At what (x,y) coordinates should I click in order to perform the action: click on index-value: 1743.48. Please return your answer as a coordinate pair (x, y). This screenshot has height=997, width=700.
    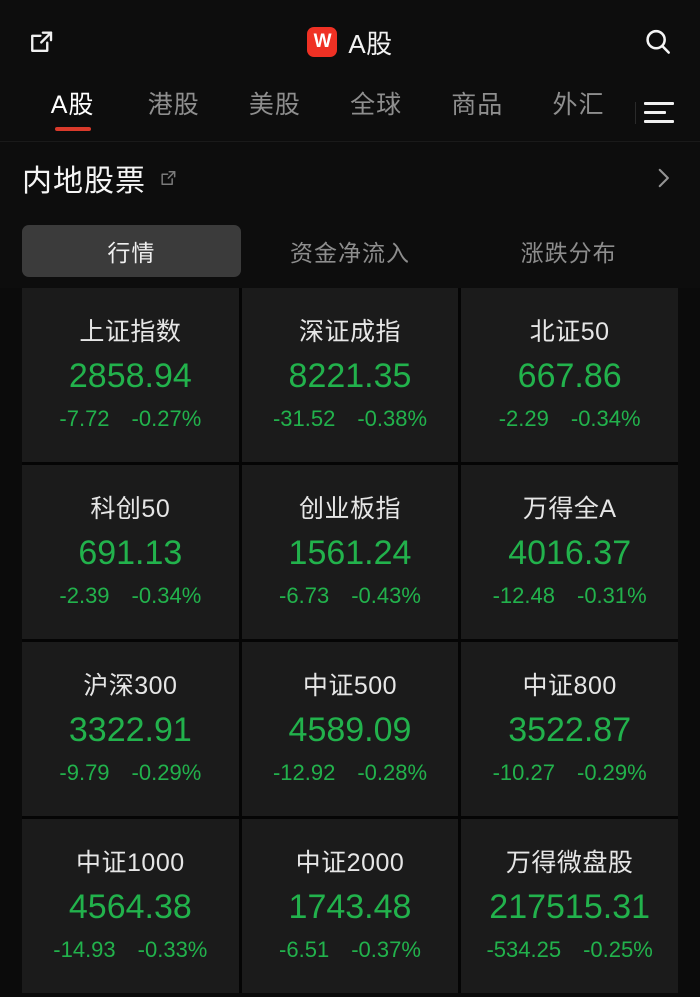
    Looking at the image, I should click on (350, 906).